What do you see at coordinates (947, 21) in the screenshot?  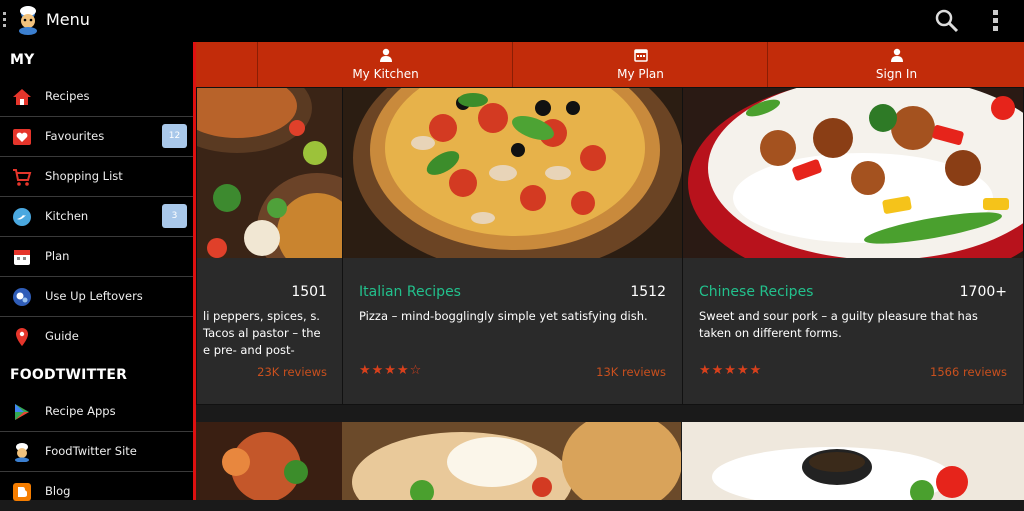 I see `search-icon` at bounding box center [947, 21].